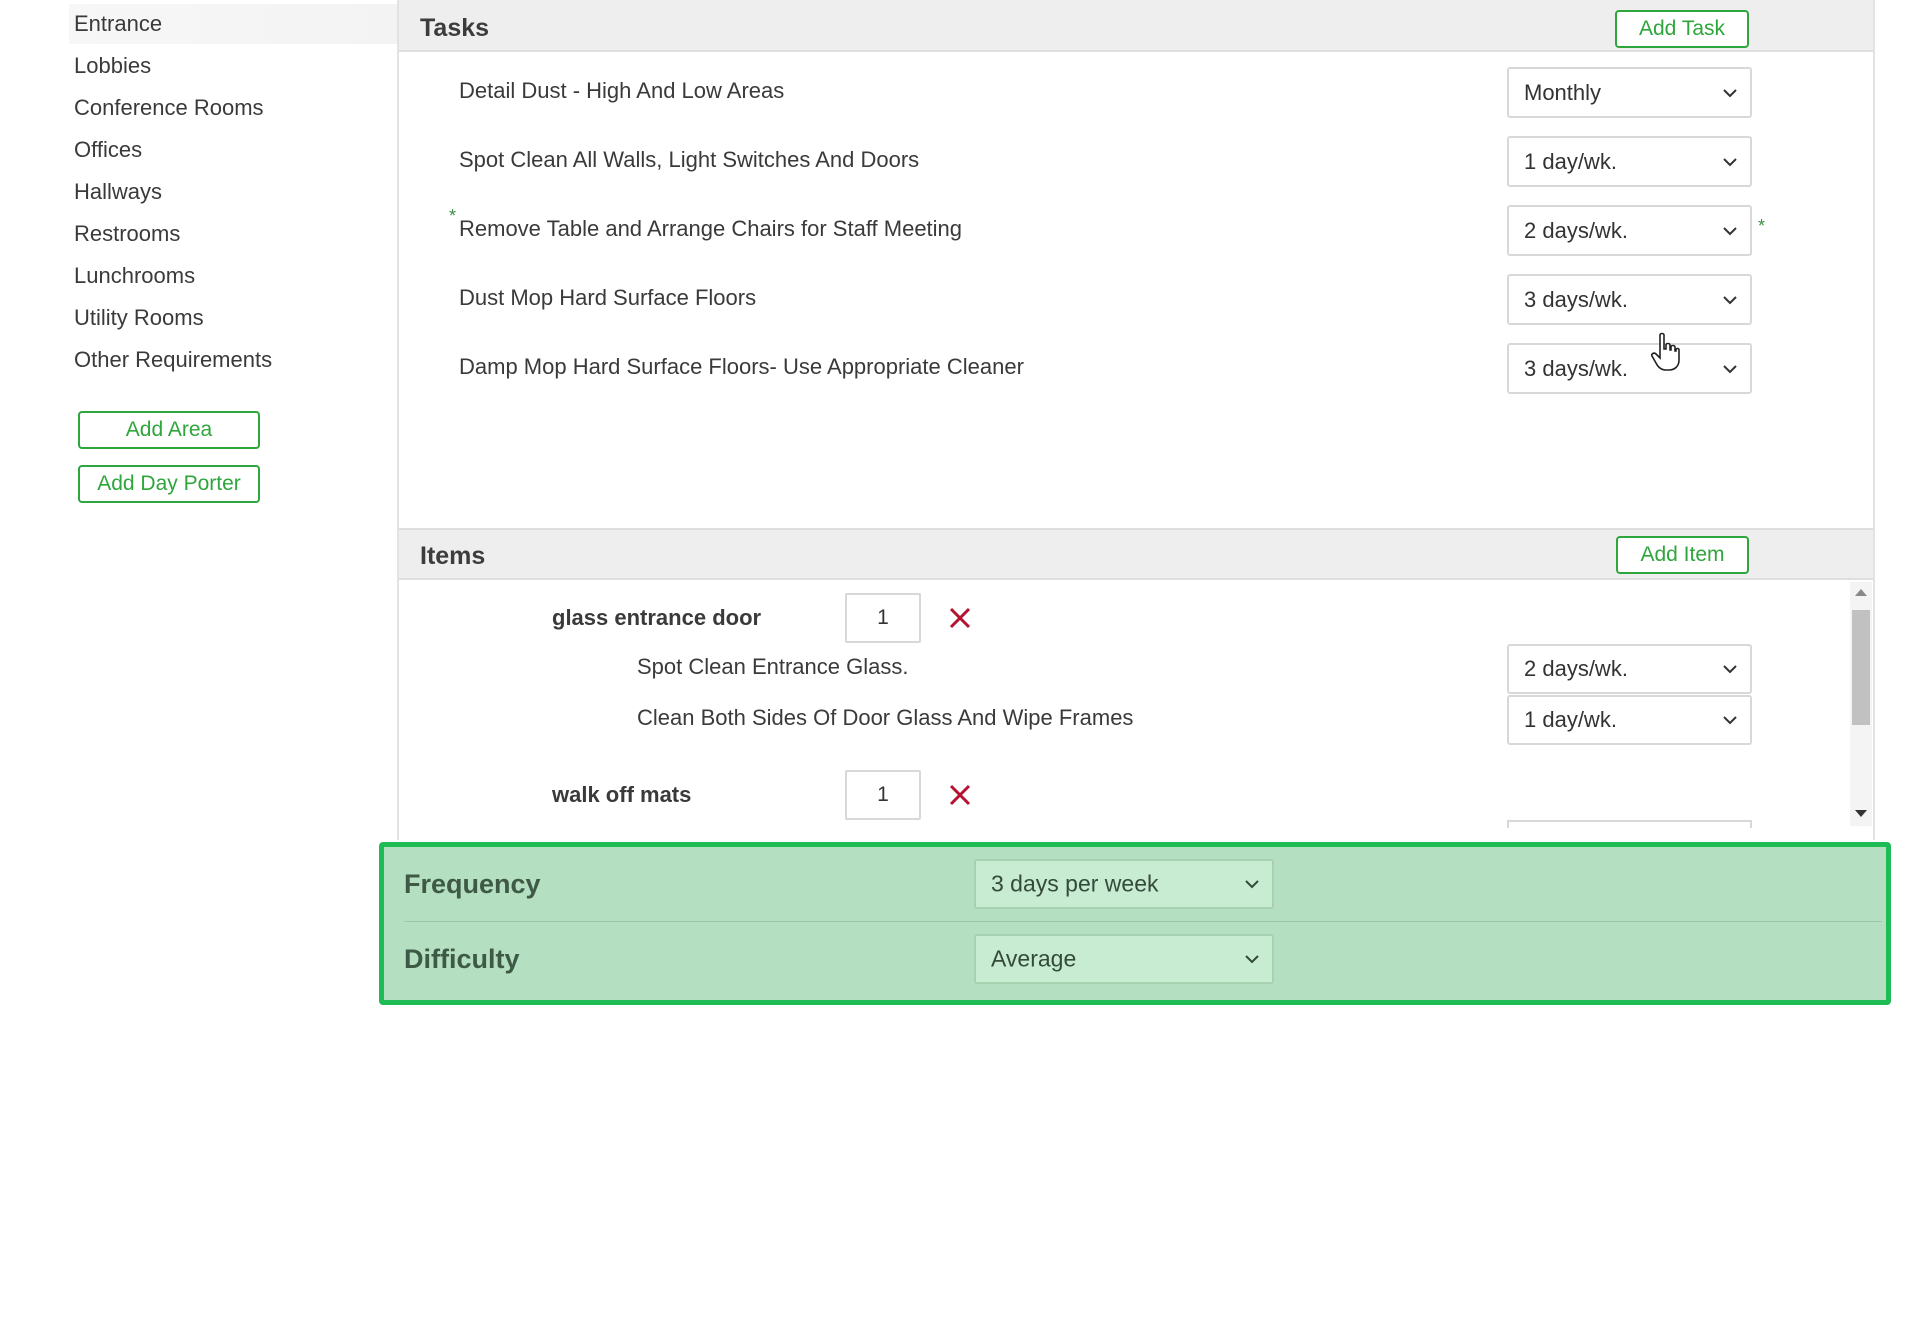 This screenshot has height=1336, width=1922. Describe the element at coordinates (1682, 29) in the screenshot. I see `add-task-button: Add Task` at that location.